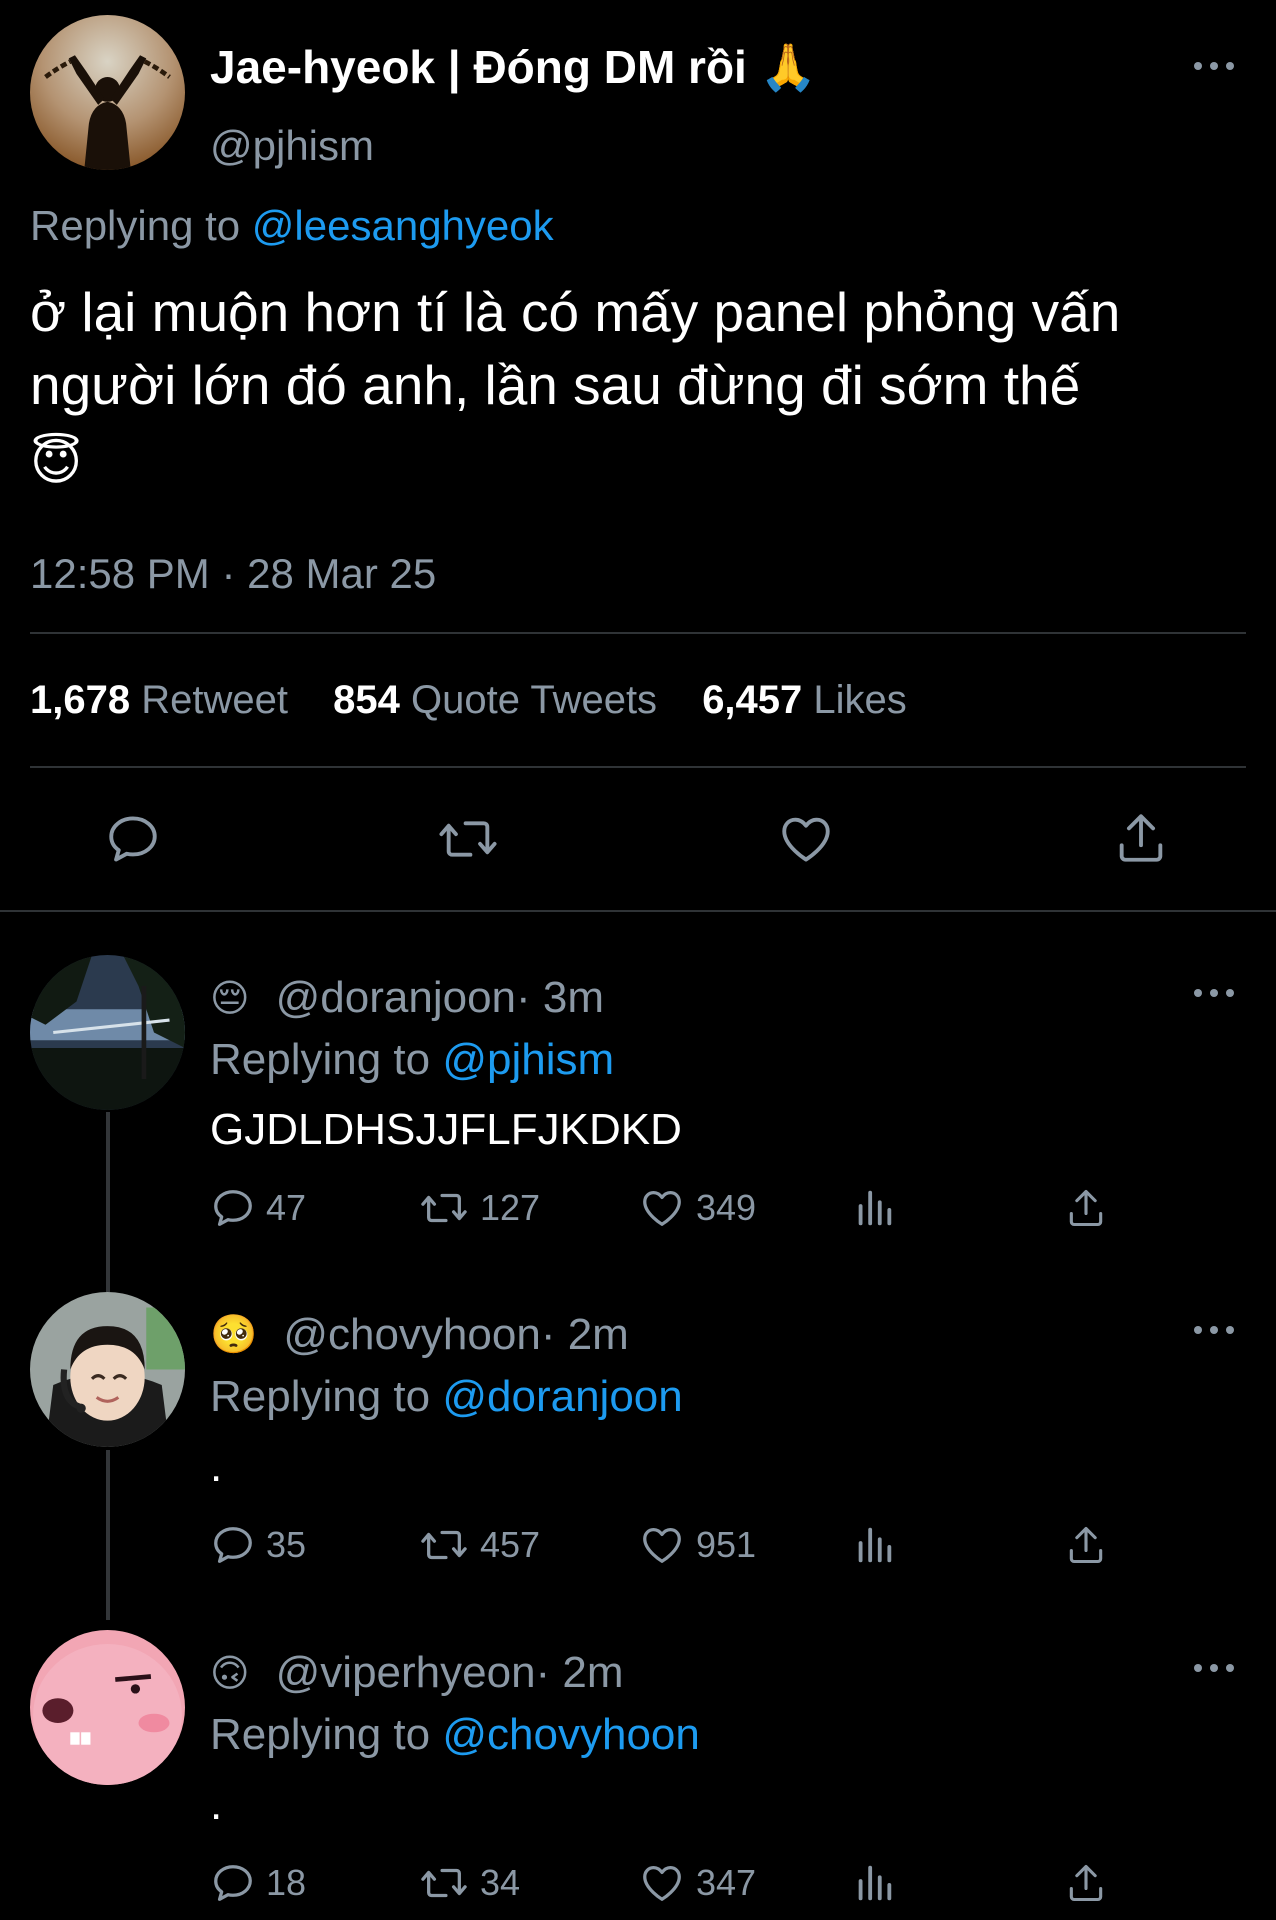 This screenshot has width=1276, height=1920. I want to click on like-count: 347, so click(726, 1882).